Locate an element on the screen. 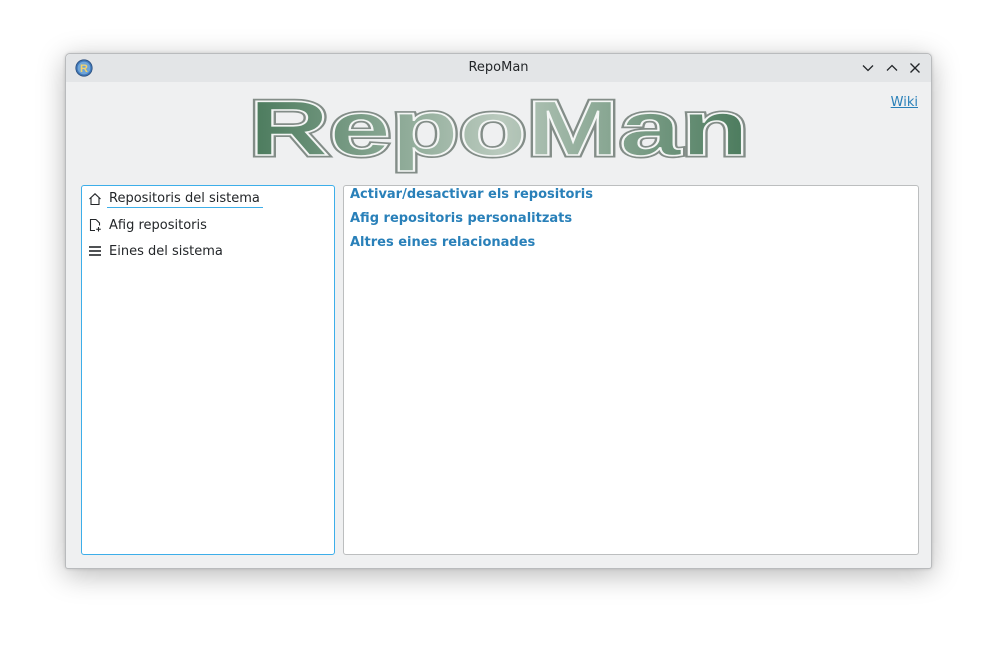 This screenshot has width=998, height=647. window-title: RepoMan is located at coordinates (498, 67).